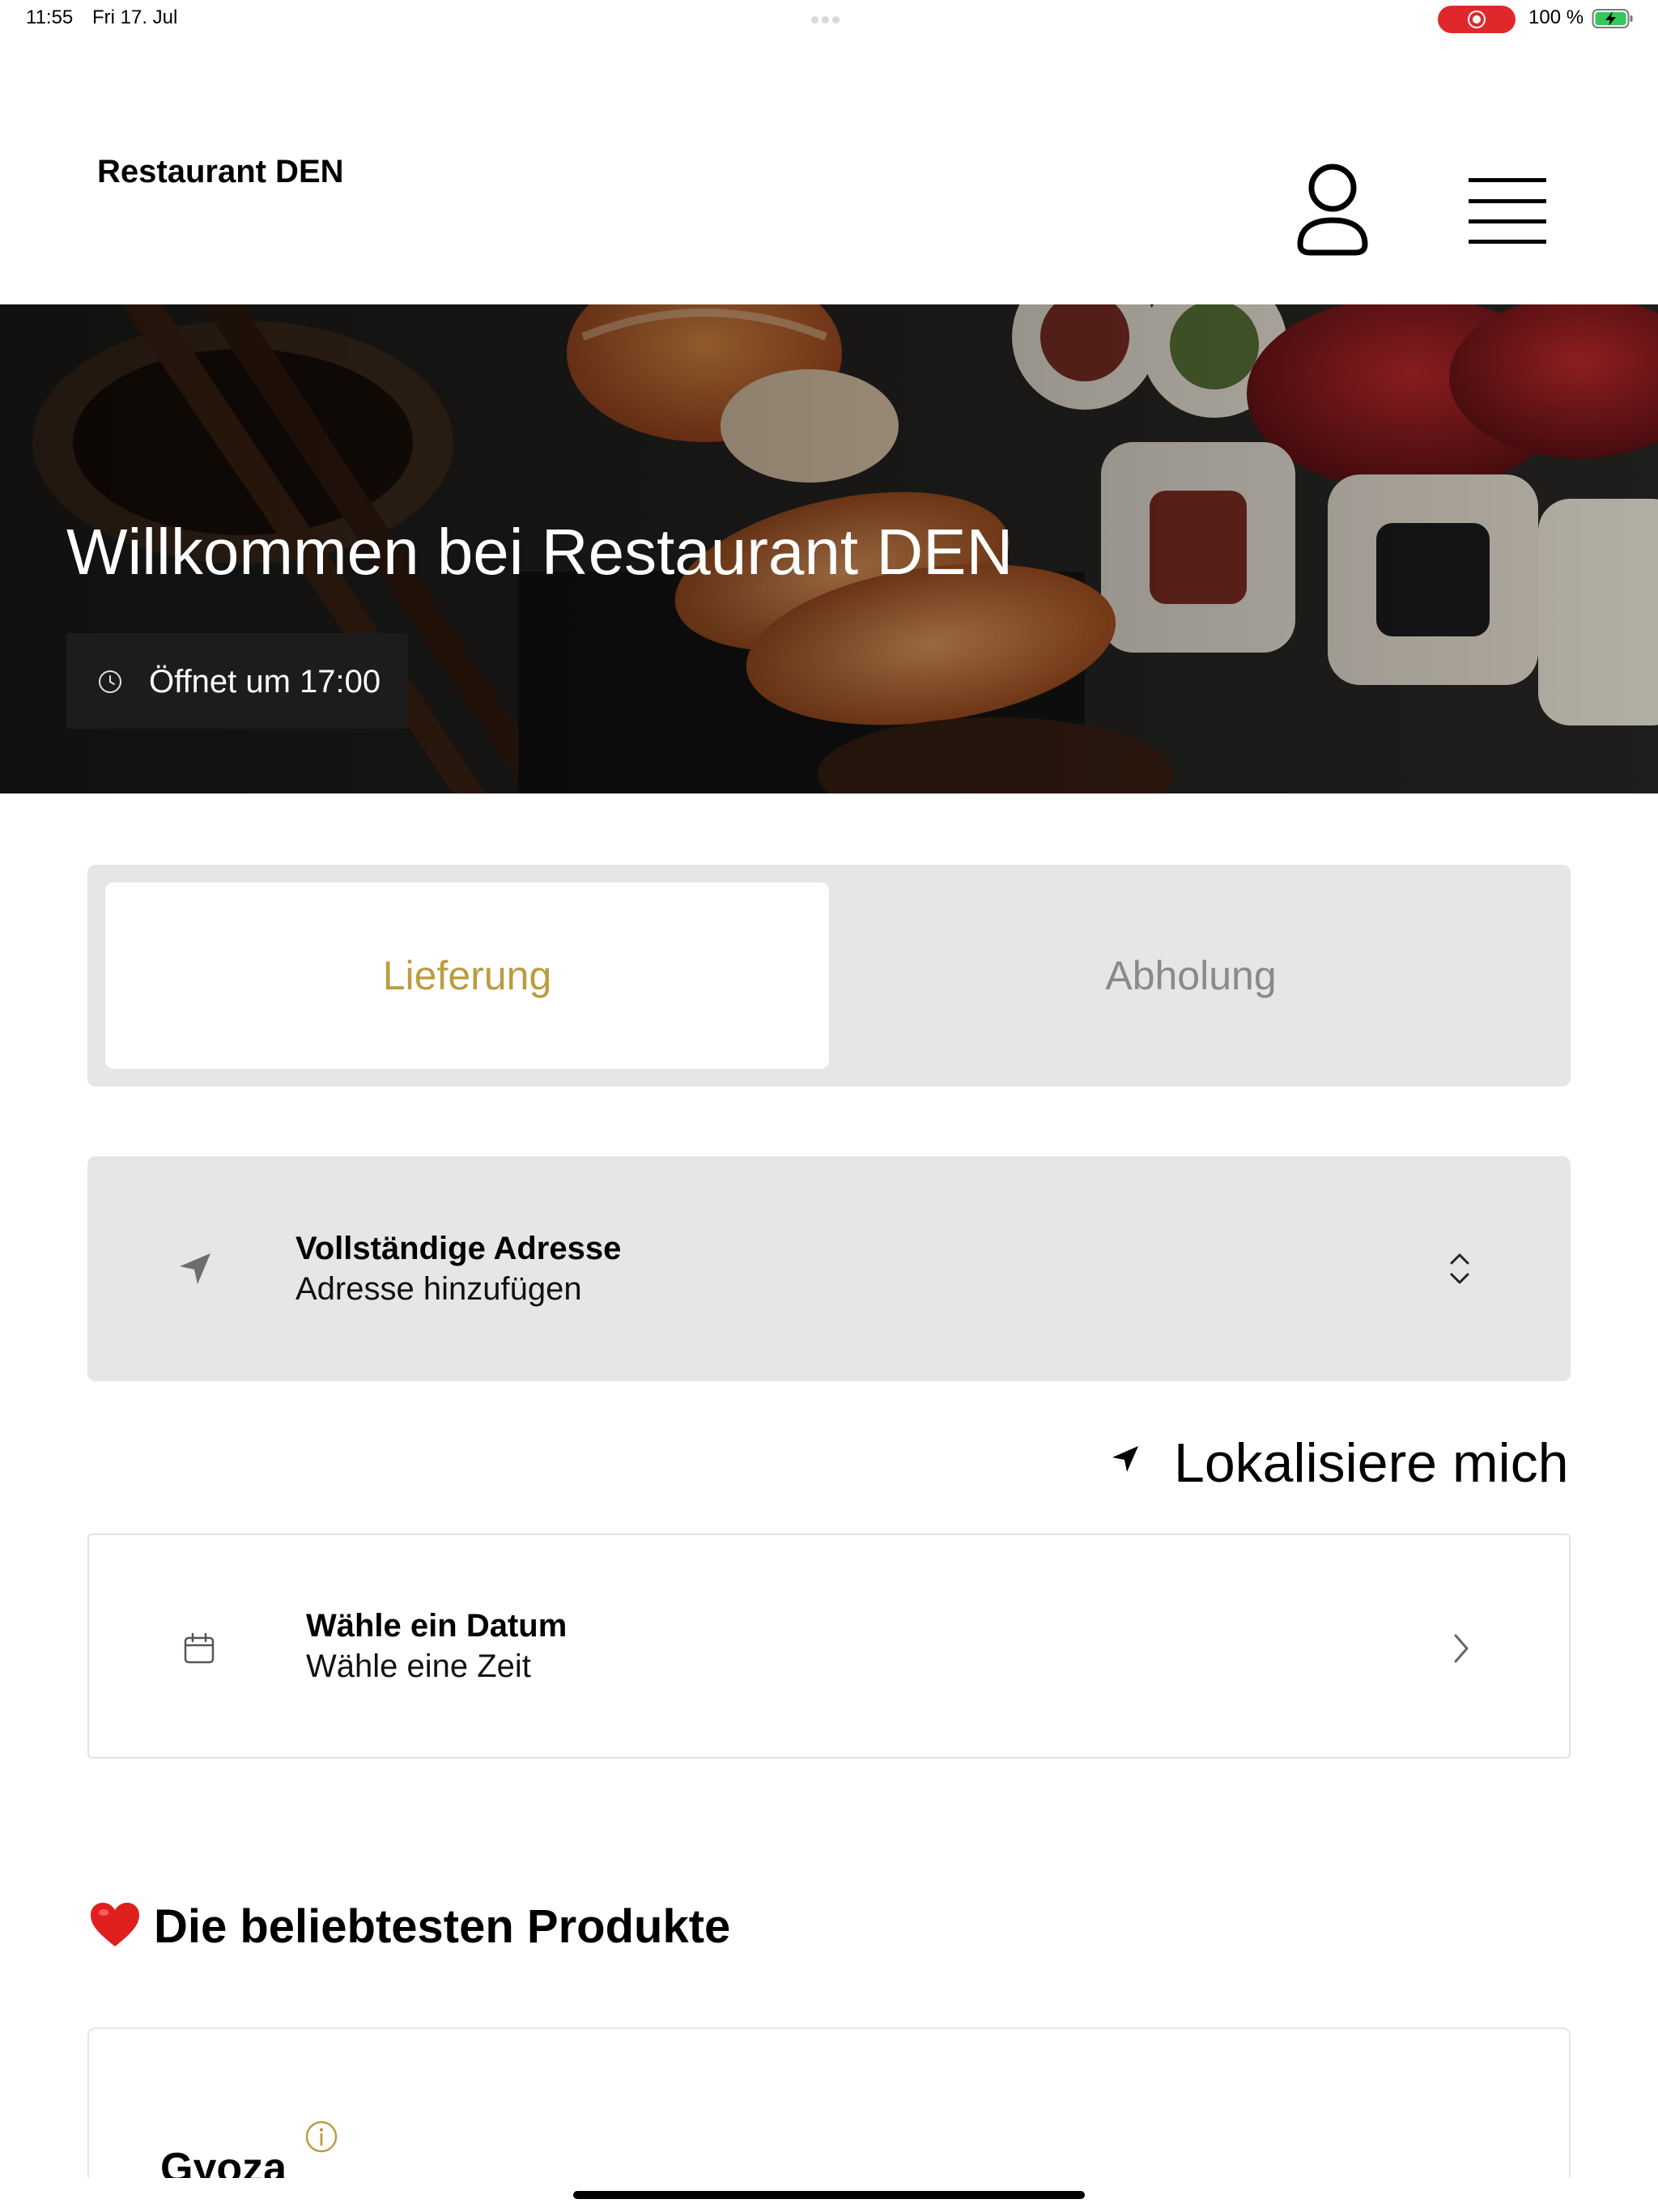 The image size is (1658, 2212). Describe the element at coordinates (829, 1647) in the screenshot. I see `date-time-selector: Wähle ein Datum Wähle eine Zeit` at that location.